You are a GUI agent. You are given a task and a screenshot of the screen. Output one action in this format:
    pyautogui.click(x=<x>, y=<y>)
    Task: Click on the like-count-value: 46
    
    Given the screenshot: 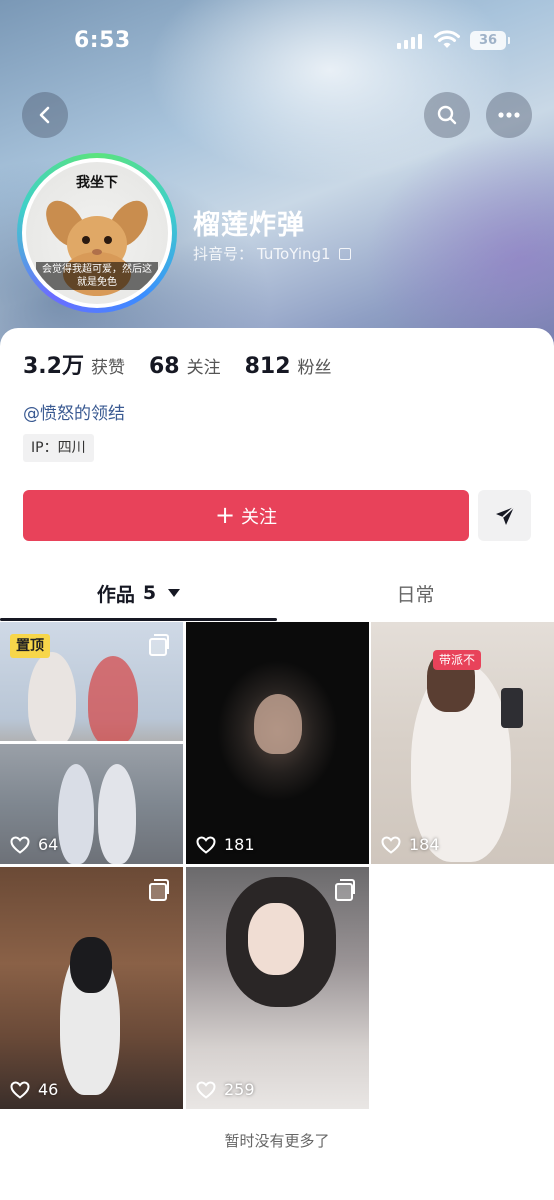 What is the action you would take?
    pyautogui.click(x=48, y=1089)
    